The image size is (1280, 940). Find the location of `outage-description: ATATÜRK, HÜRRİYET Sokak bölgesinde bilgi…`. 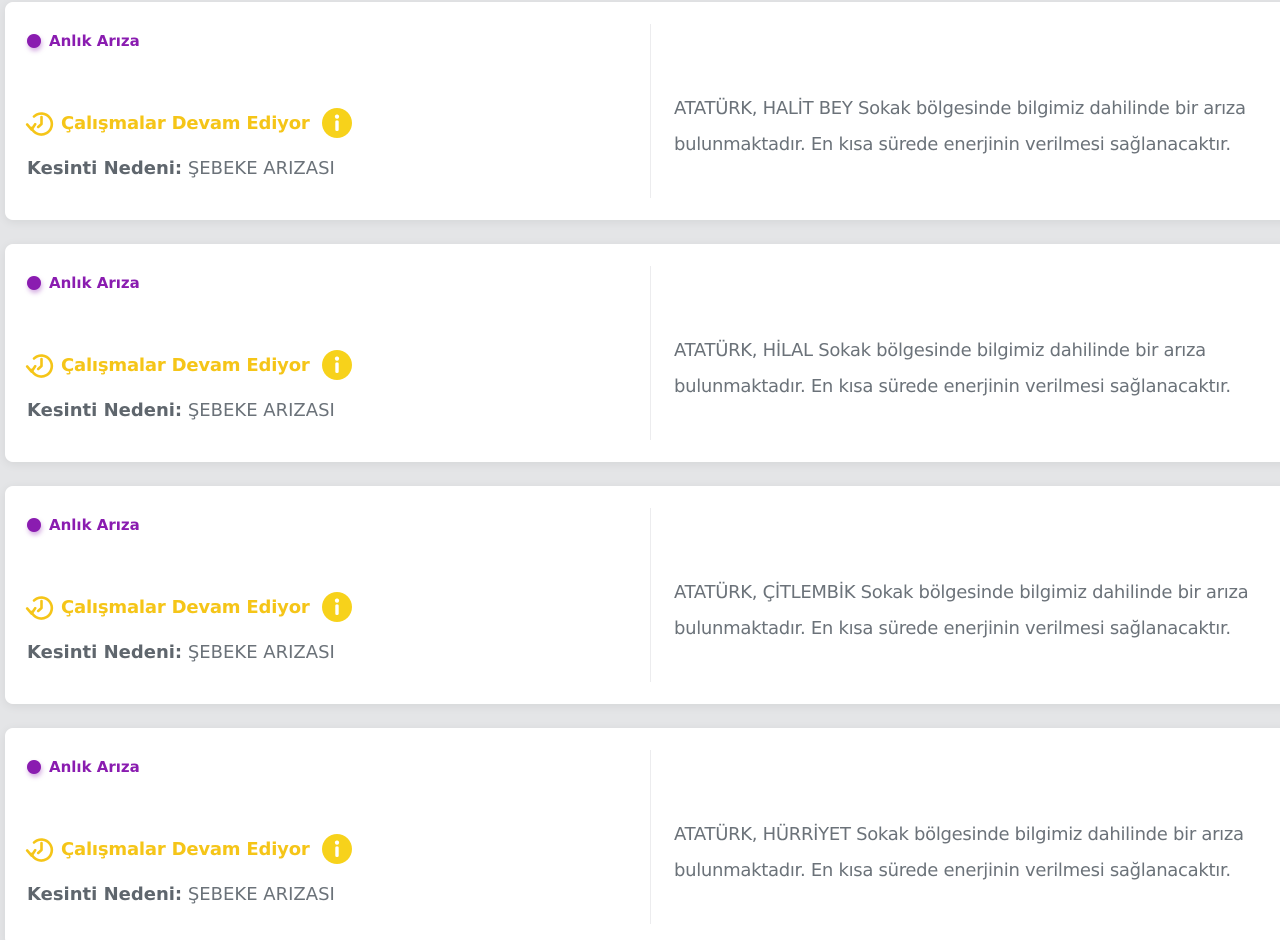

outage-description: ATATÜRK, HÜRRİYET Sokak bölgesinde bilgi… is located at coordinates (959, 852).